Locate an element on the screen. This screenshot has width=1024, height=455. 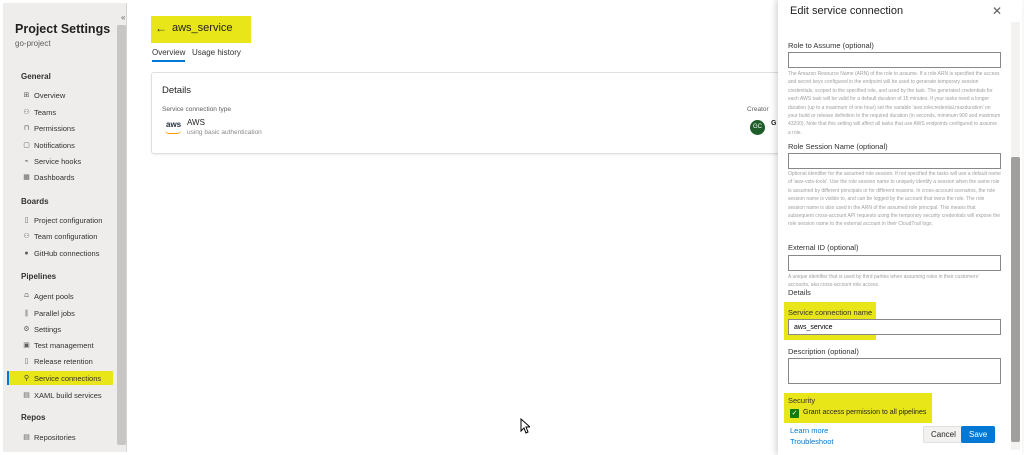
sidebar-scrollbar is located at coordinates (121, 235).